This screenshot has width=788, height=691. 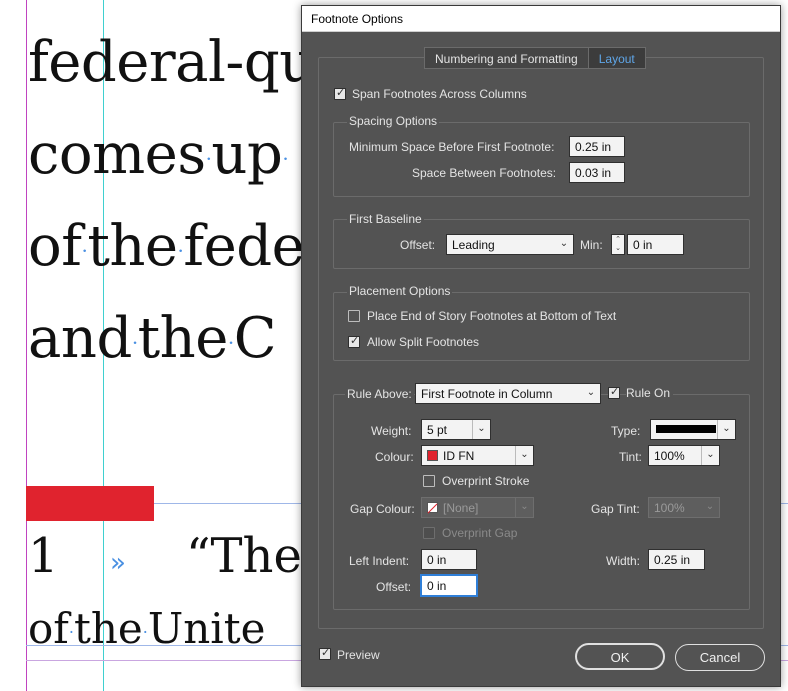 I want to click on rule-above-label: Rule Above:, so click(x=379, y=394).